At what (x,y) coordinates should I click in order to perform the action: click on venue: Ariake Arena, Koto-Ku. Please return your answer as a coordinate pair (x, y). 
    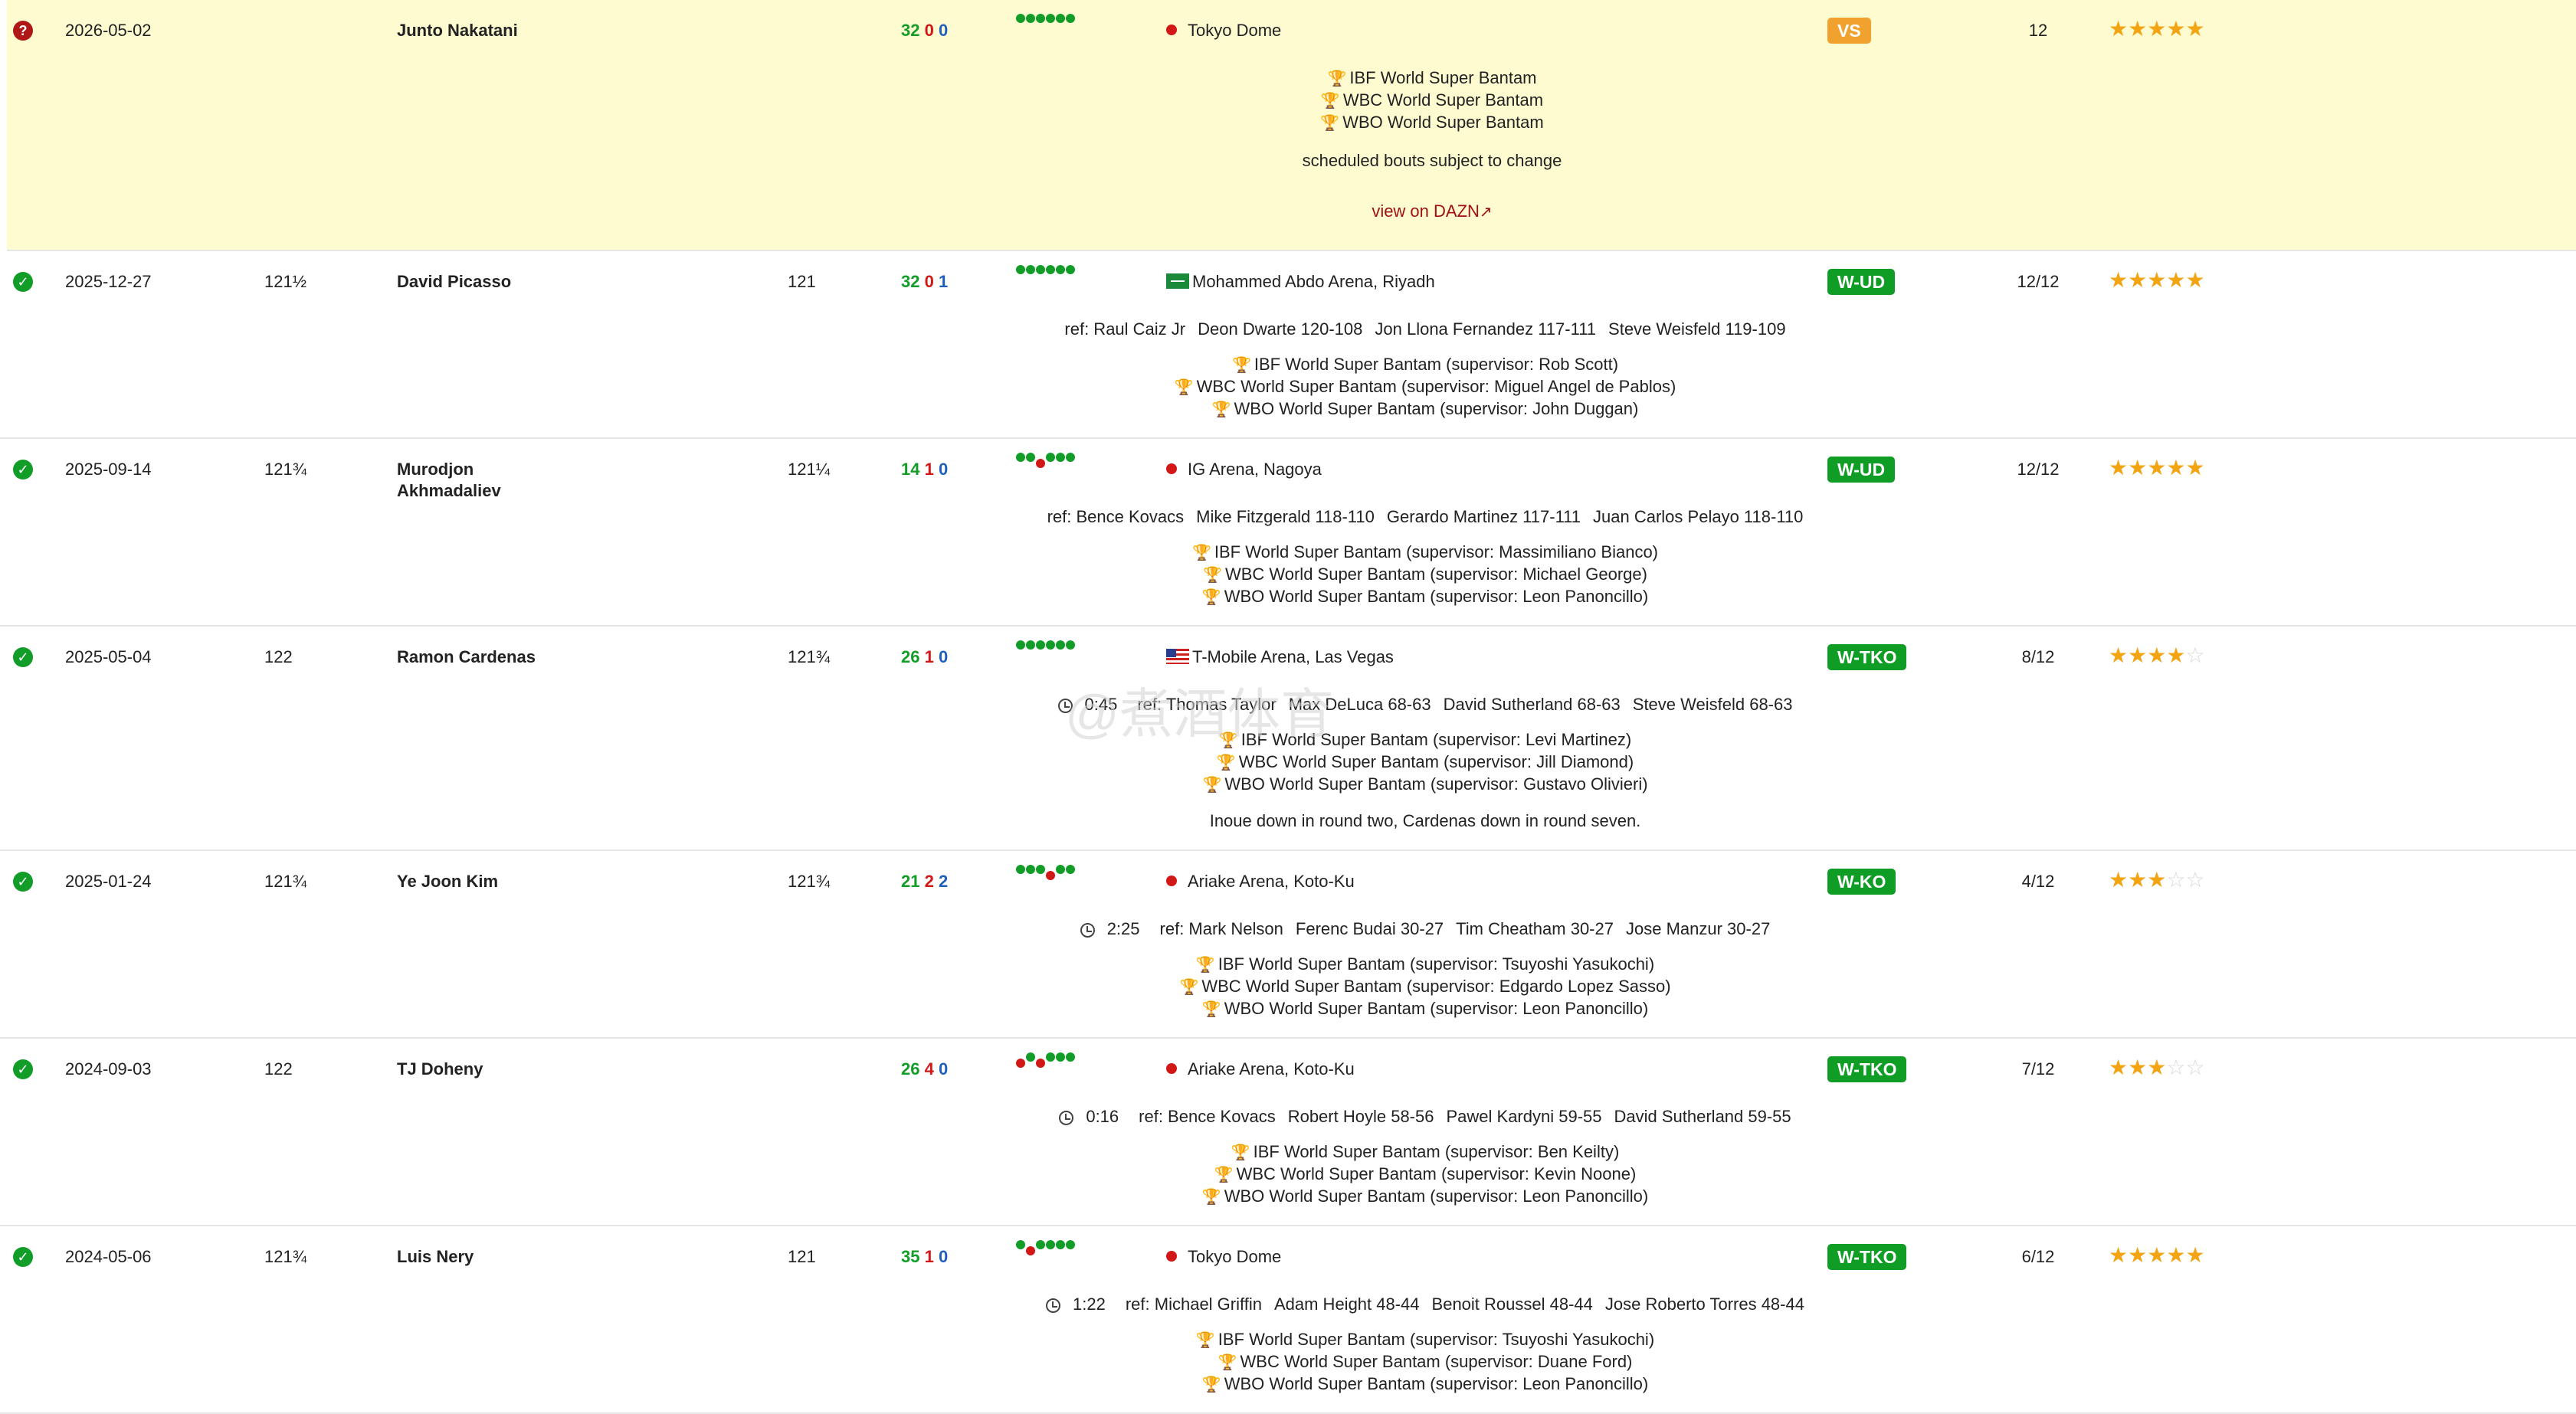
    Looking at the image, I should click on (1261, 1069).